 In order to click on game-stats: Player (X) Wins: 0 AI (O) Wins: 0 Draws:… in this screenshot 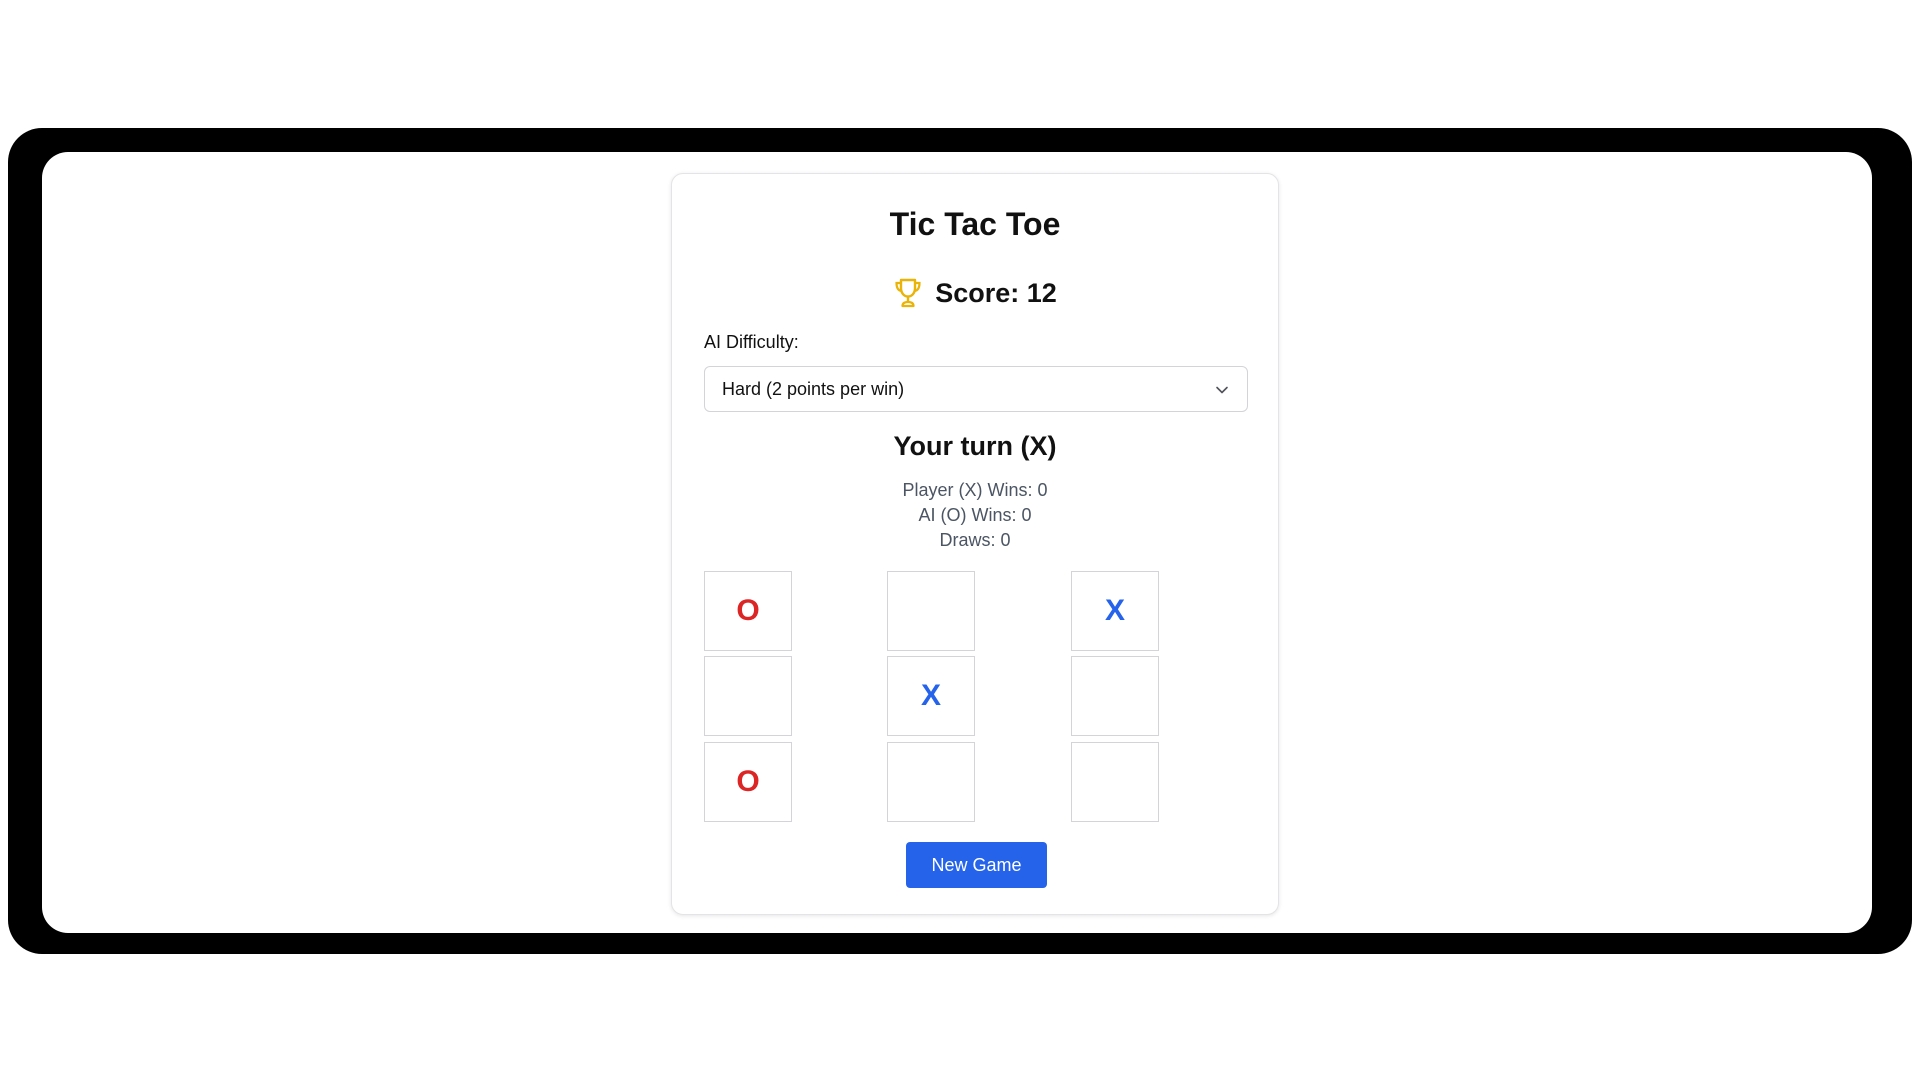, I will do `click(975, 515)`.